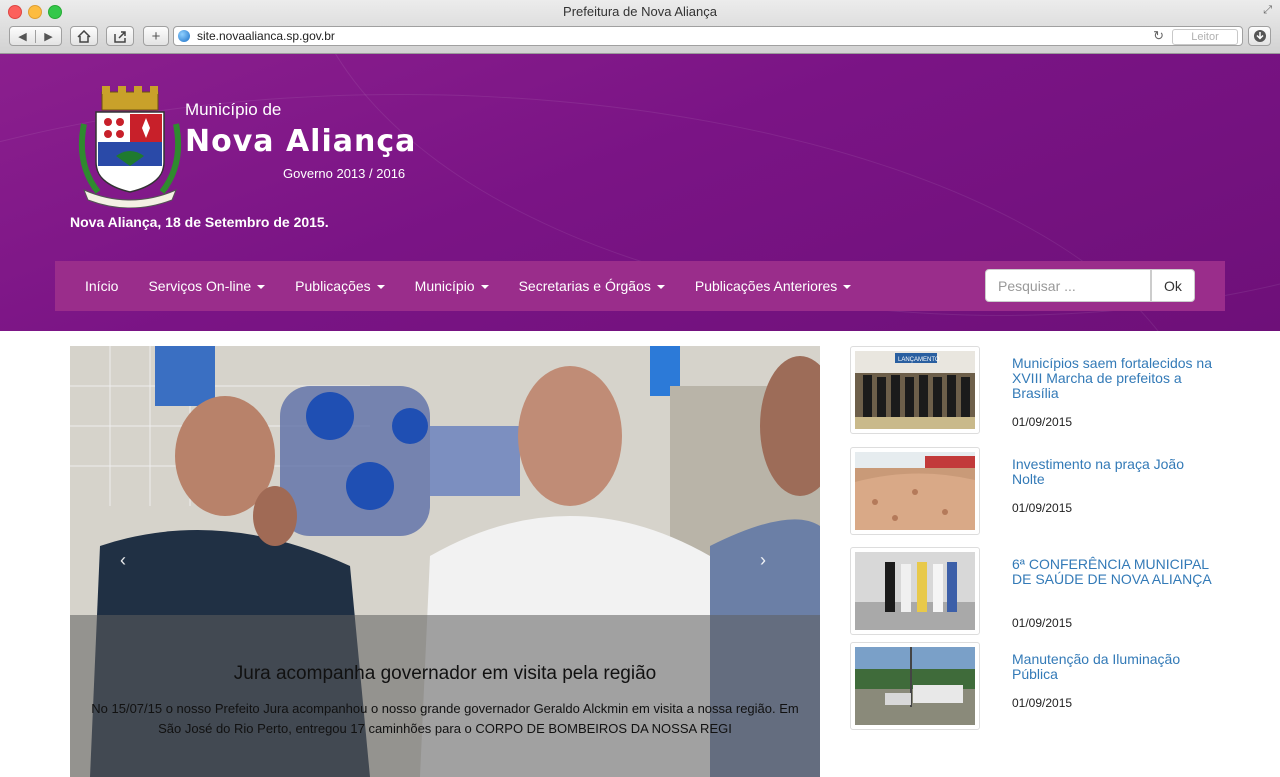 The height and width of the screenshot is (777, 1280). Describe the element at coordinates (763, 560) in the screenshot. I see `carousel-next-icon: ›` at that location.